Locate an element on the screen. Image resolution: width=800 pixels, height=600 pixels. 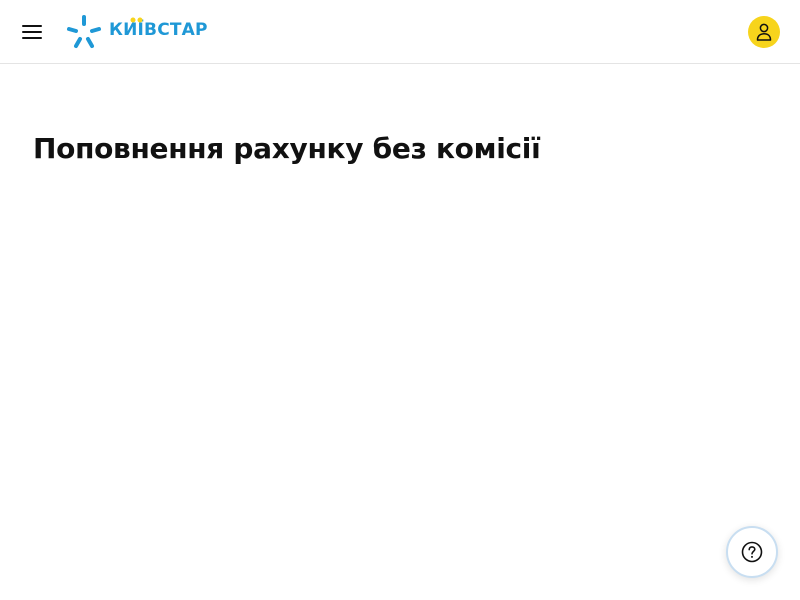
logo-dots-icon is located at coordinates (136, 20).